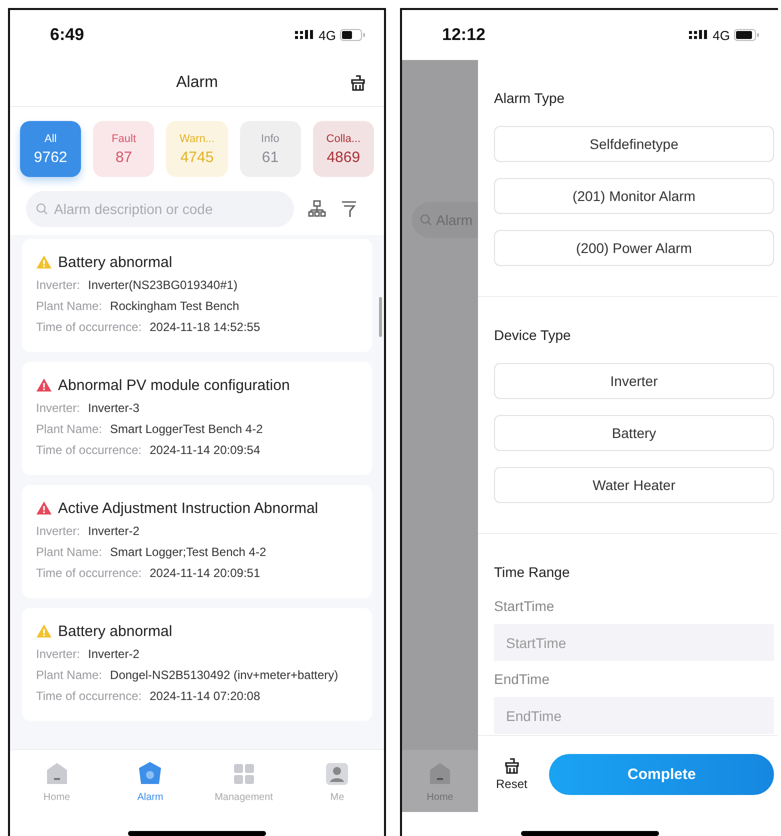 The width and height of the screenshot is (781, 836). What do you see at coordinates (114, 408) in the screenshot?
I see `field-value: Inverter-3` at bounding box center [114, 408].